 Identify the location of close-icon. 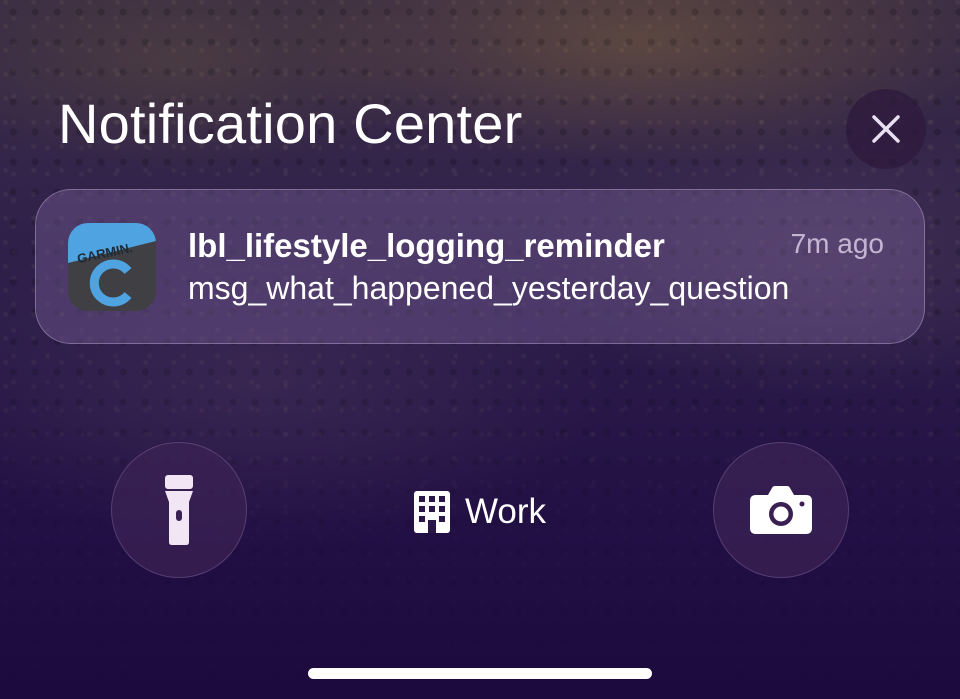
(886, 129).